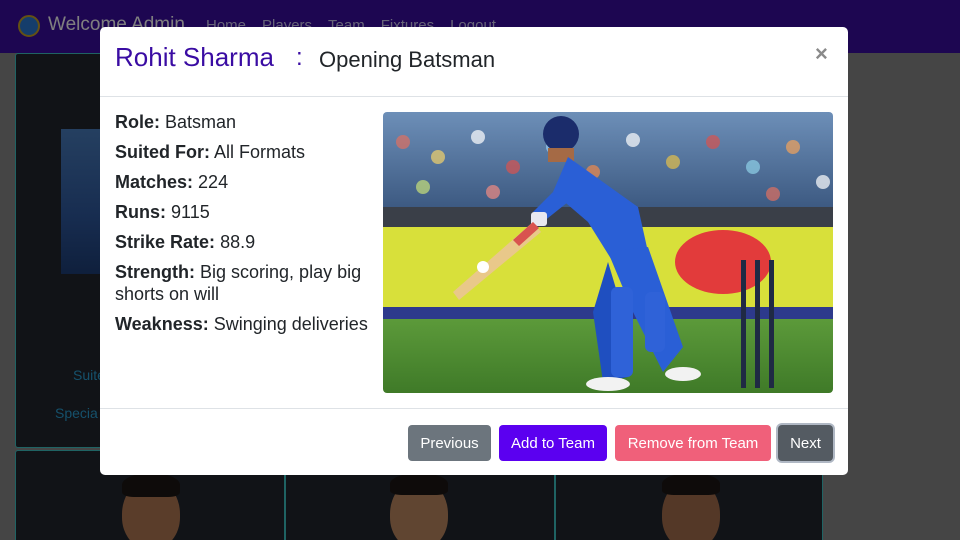  What do you see at coordinates (162, 324) in the screenshot?
I see `detail-label: Weakness:` at bounding box center [162, 324].